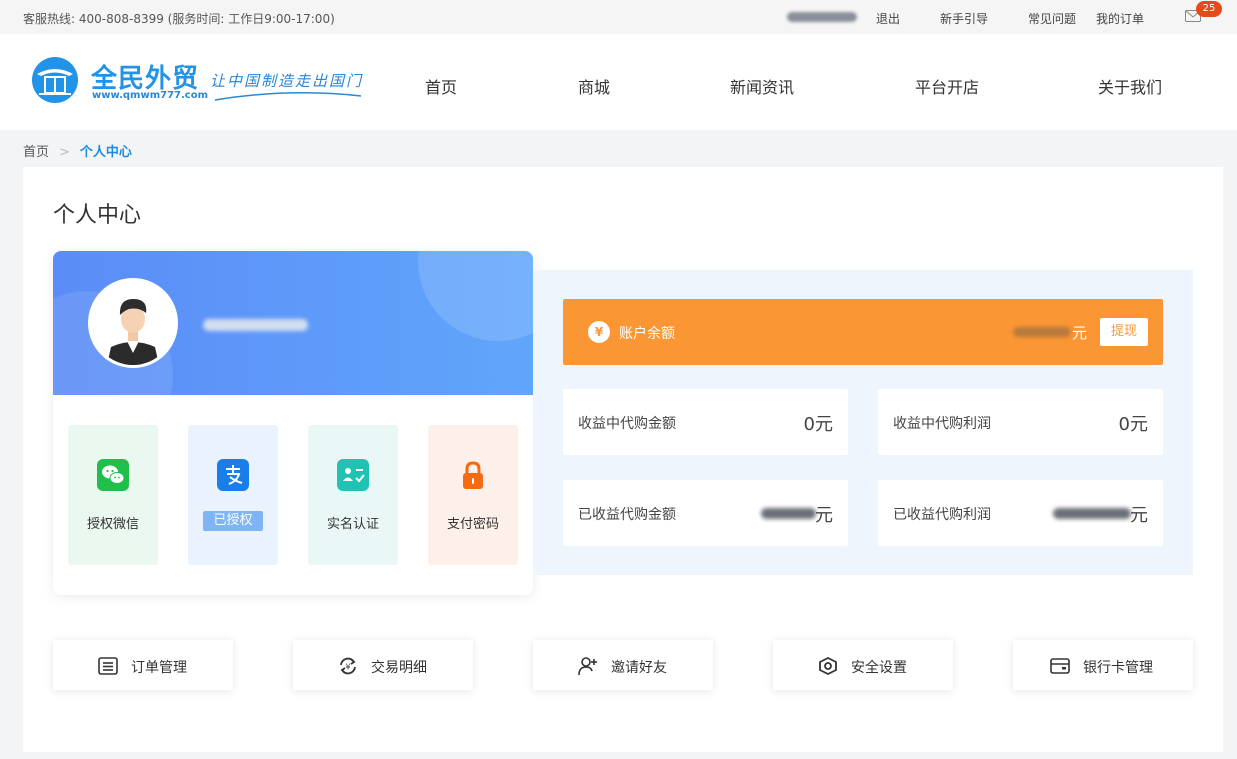 The image size is (1237, 759). What do you see at coordinates (1080, 333) in the screenshot?
I see `balance-unit: 元` at bounding box center [1080, 333].